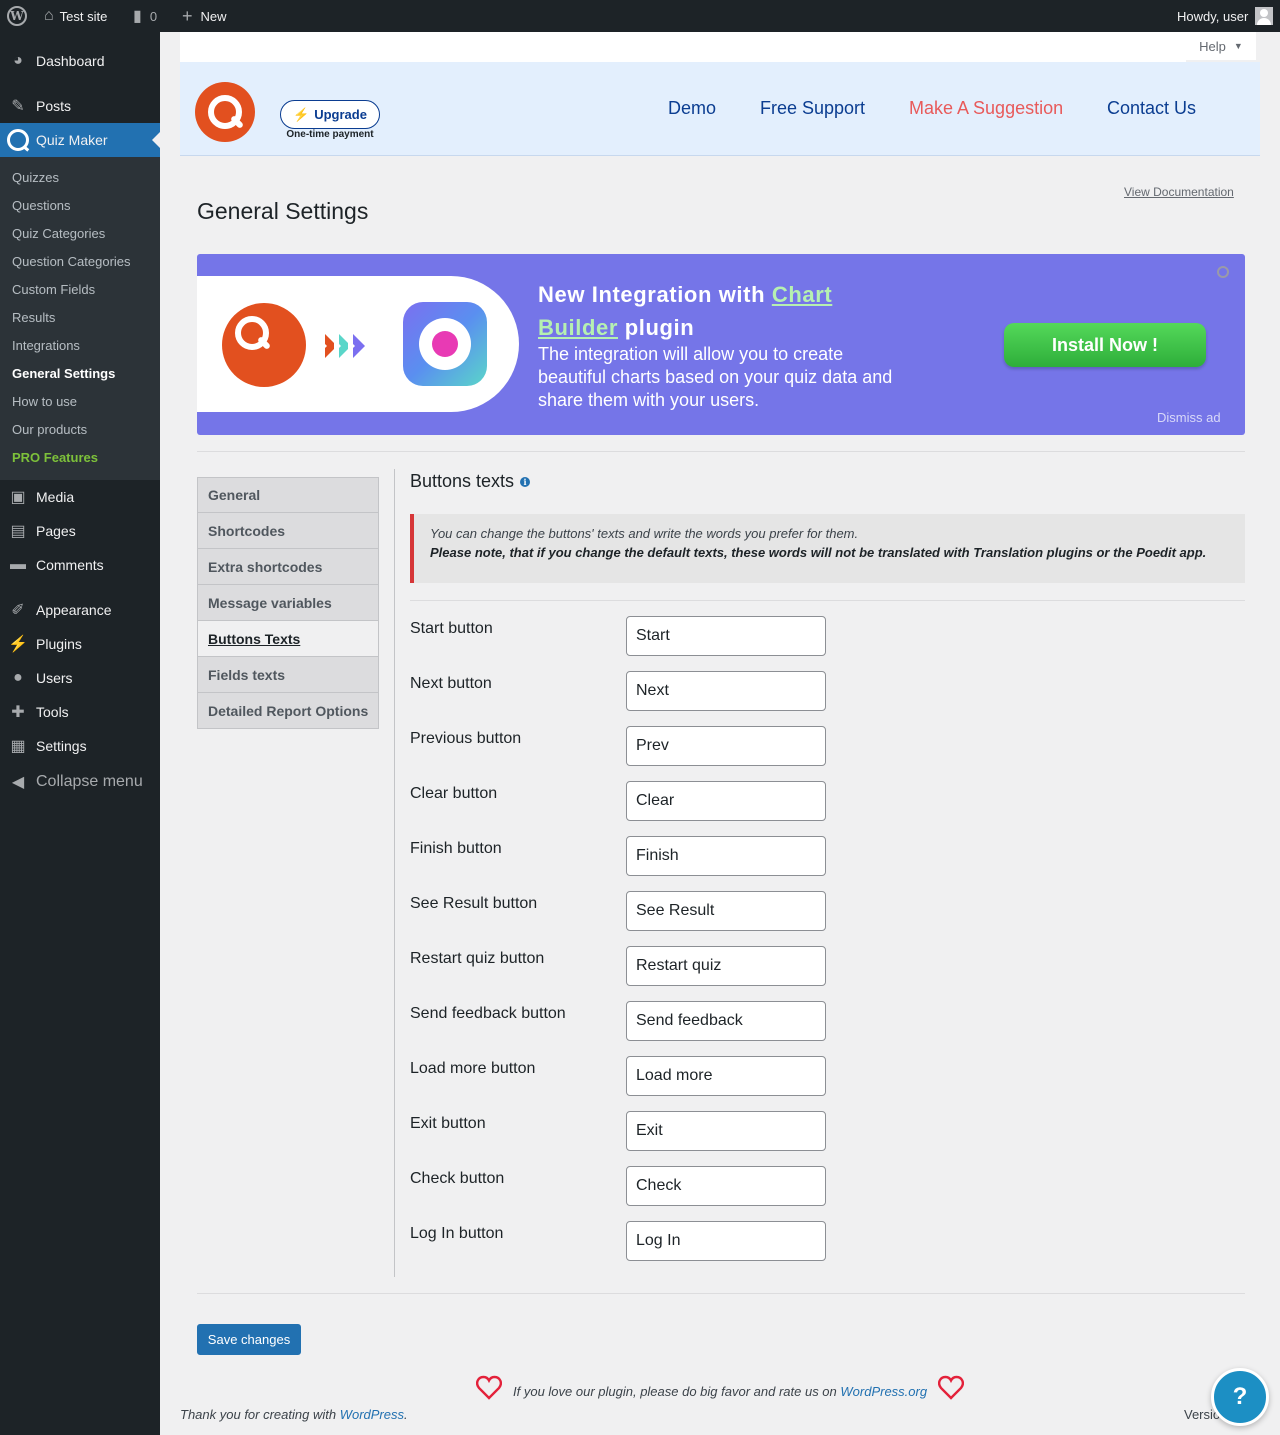  What do you see at coordinates (83, 16) in the screenshot?
I see `site-name: Test site` at bounding box center [83, 16].